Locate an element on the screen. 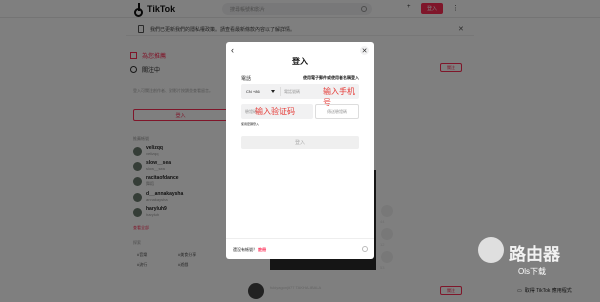  phone-field: CN +86 電話號碼 输入手机号 is located at coordinates (300, 95).